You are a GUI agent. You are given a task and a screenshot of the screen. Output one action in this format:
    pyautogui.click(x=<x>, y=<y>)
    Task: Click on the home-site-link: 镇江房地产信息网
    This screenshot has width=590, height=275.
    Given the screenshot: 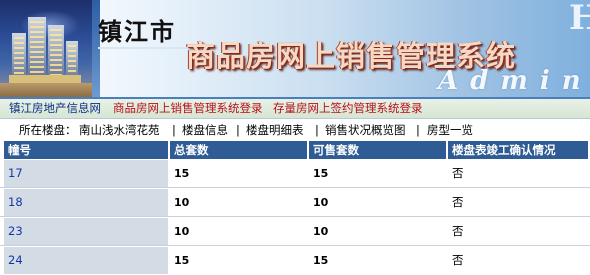 What is the action you would take?
    pyautogui.click(x=55, y=108)
    